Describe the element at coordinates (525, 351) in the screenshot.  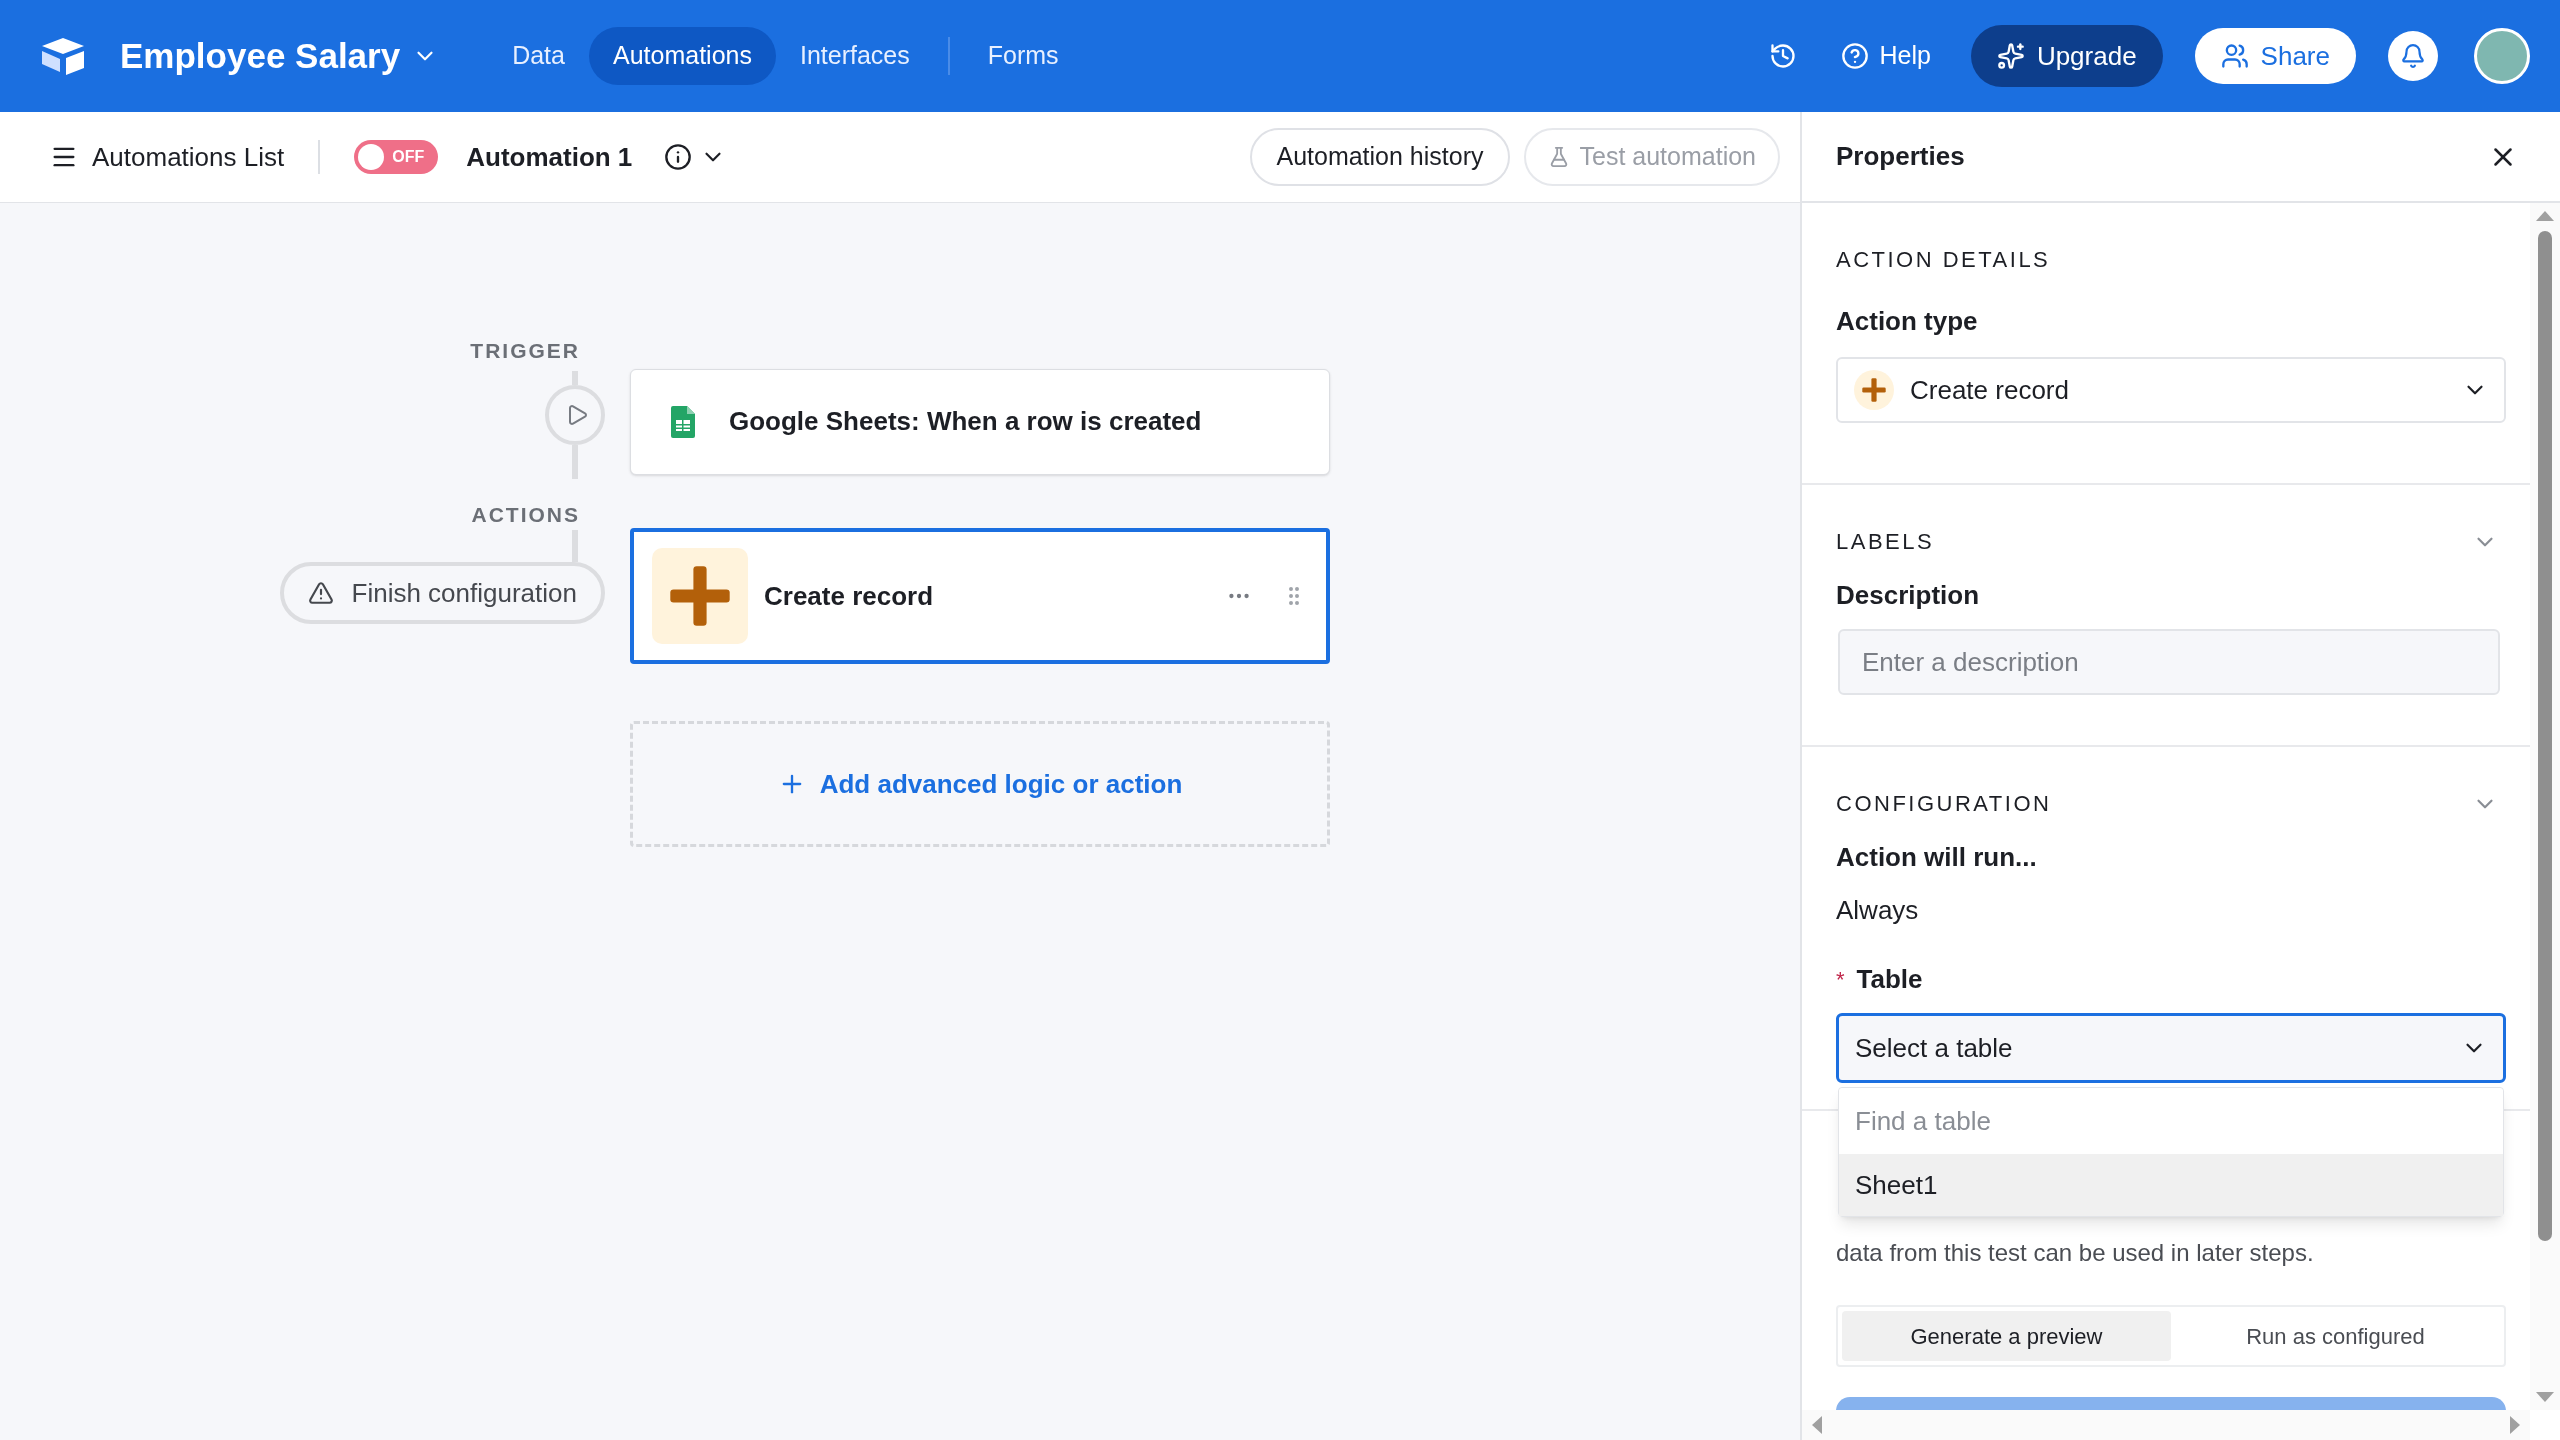
I see `trigger-label: TRIGGER` at that location.